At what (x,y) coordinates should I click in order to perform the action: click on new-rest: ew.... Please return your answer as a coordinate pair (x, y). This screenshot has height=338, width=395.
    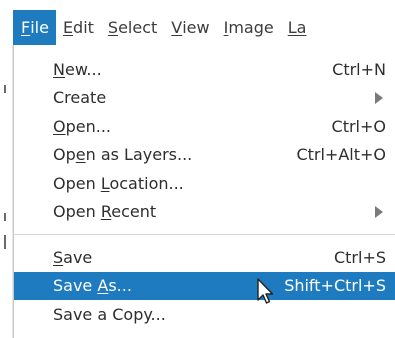
    Looking at the image, I should click on (83, 69).